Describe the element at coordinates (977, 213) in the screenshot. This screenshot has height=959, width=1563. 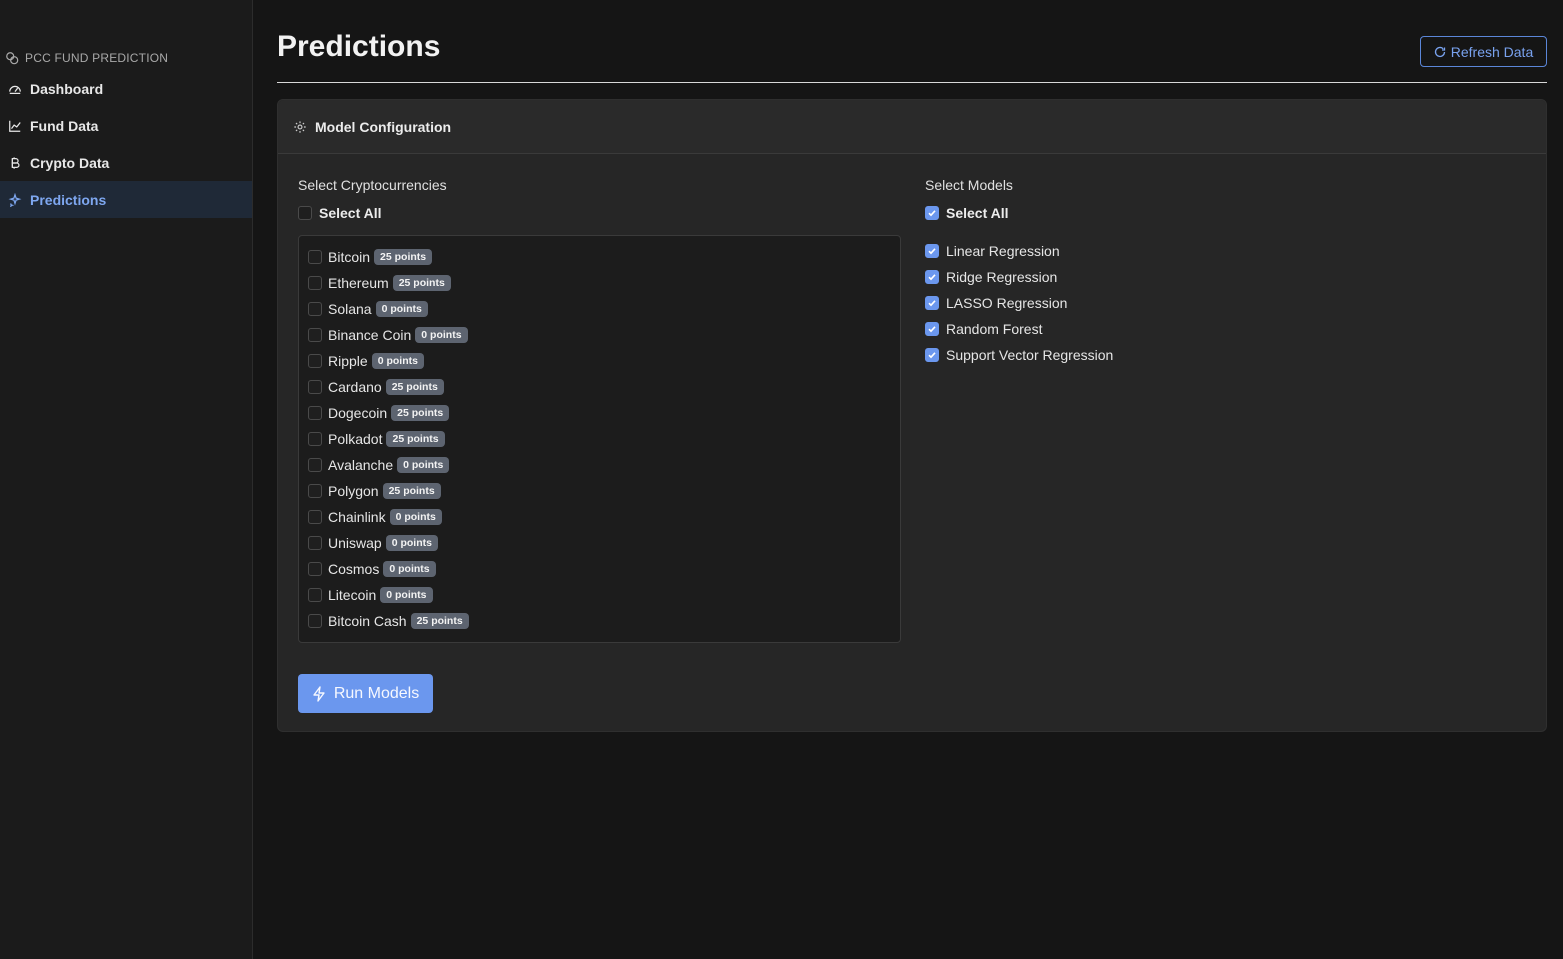
I see `models-select-all-label: Select All` at that location.